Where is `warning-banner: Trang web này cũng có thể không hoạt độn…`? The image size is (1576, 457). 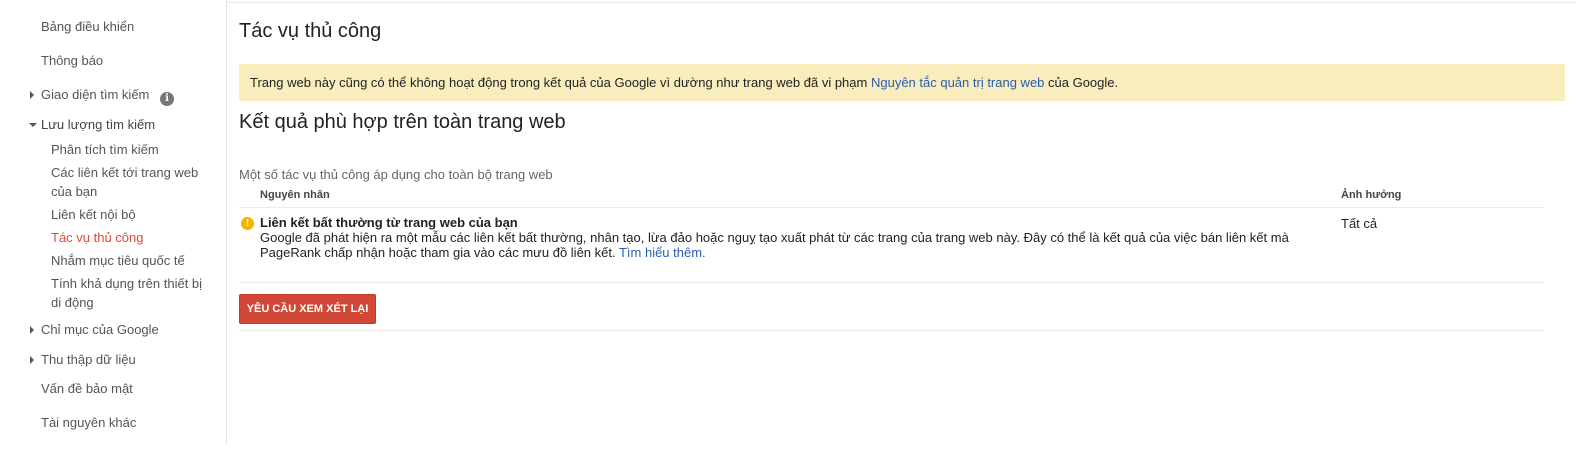
warning-banner: Trang web này cũng có thể không hoạt độn… is located at coordinates (902, 82).